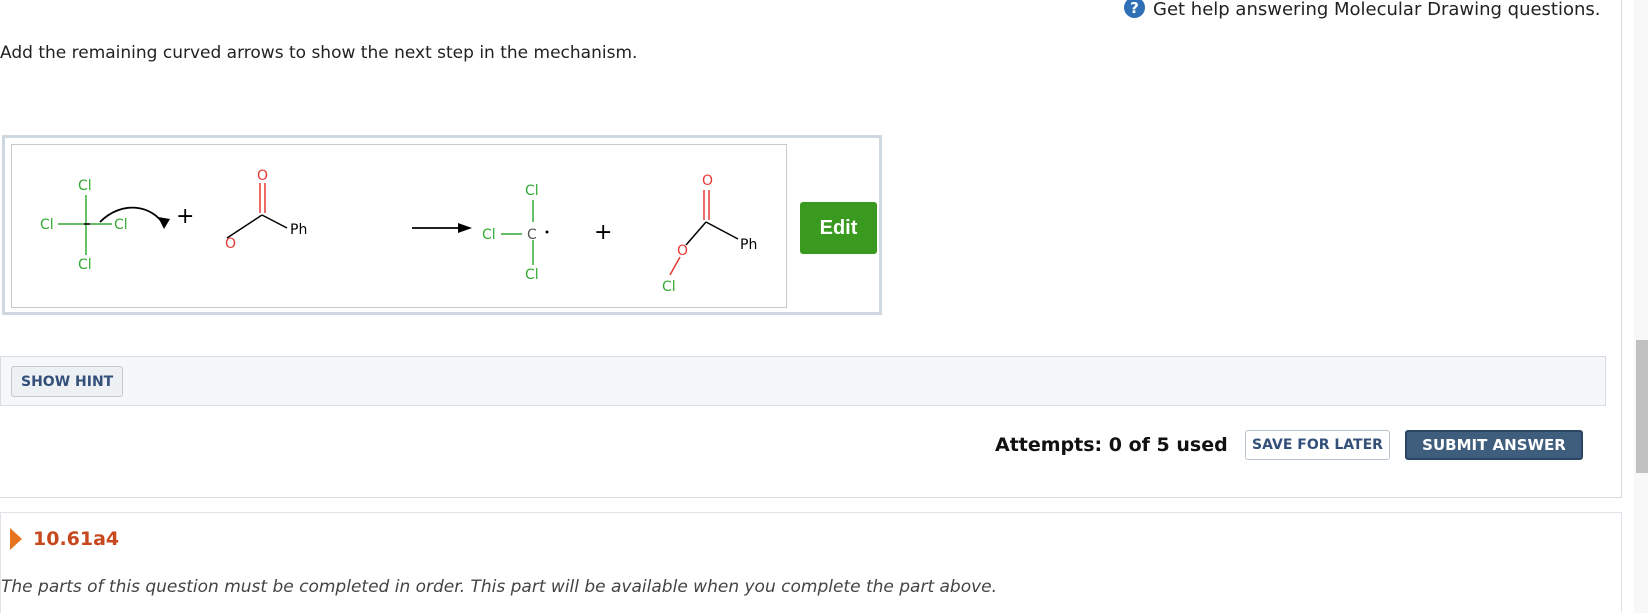  What do you see at coordinates (164, 223) in the screenshot?
I see `curved-arrow-head` at bounding box center [164, 223].